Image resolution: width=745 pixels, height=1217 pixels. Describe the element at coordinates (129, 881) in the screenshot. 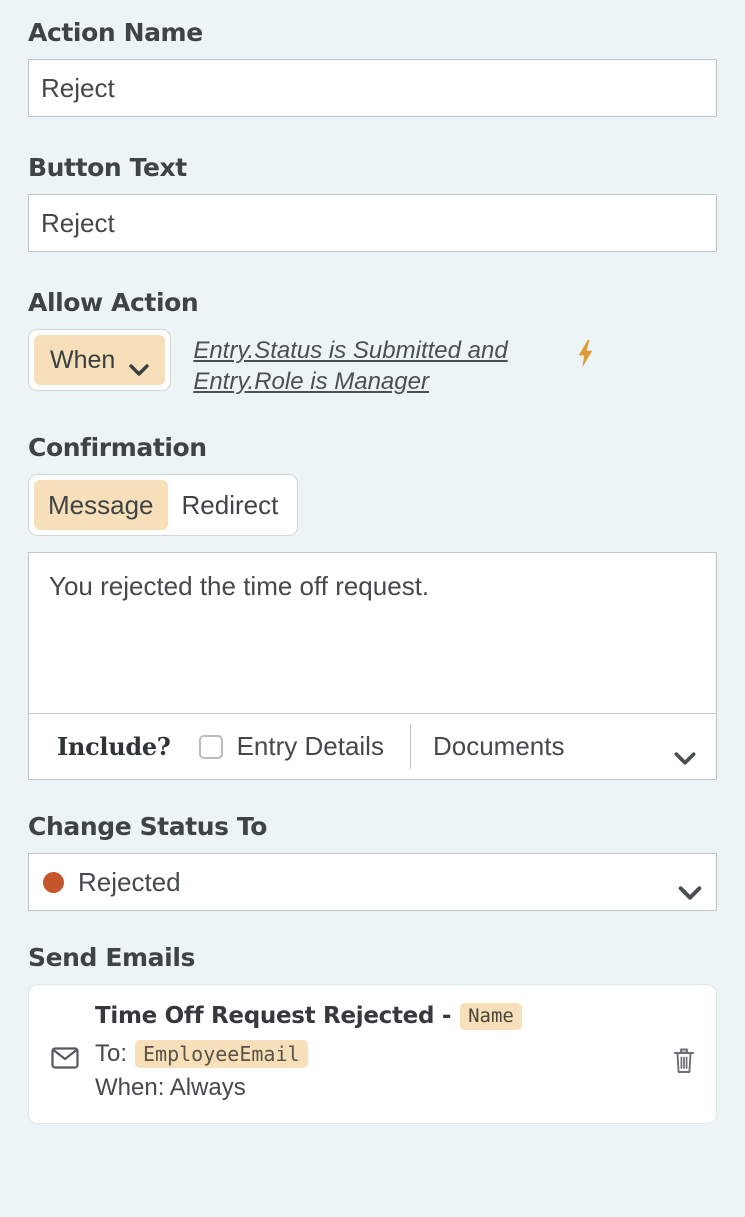

I see `change-status-value: Rejected` at that location.